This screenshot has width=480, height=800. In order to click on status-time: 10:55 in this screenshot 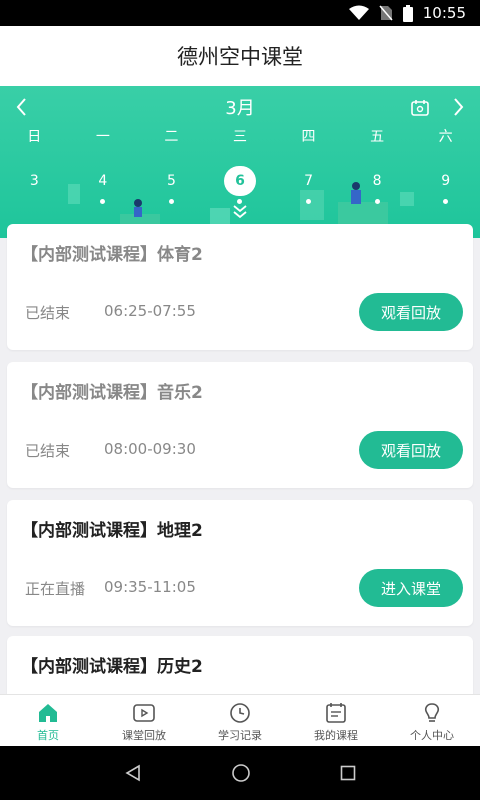, I will do `click(444, 13)`.